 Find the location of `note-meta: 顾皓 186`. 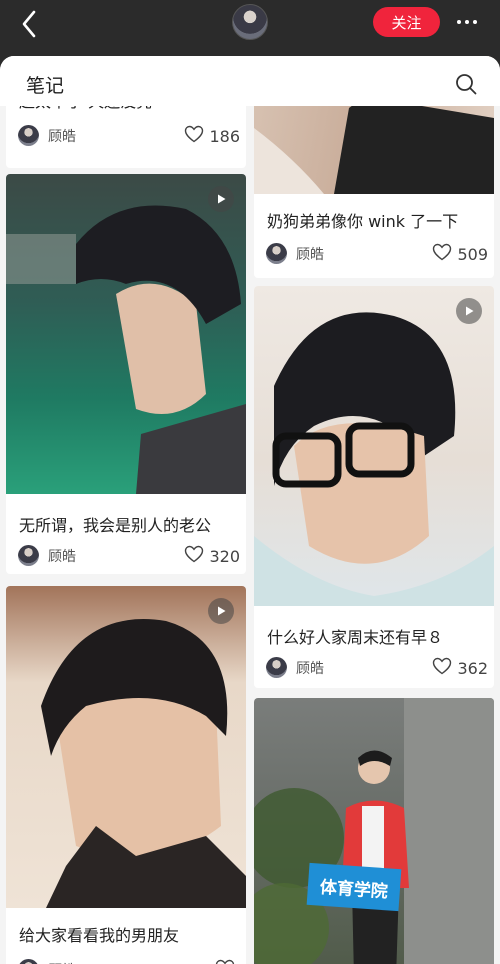

note-meta: 顾皓 186 is located at coordinates (129, 136).